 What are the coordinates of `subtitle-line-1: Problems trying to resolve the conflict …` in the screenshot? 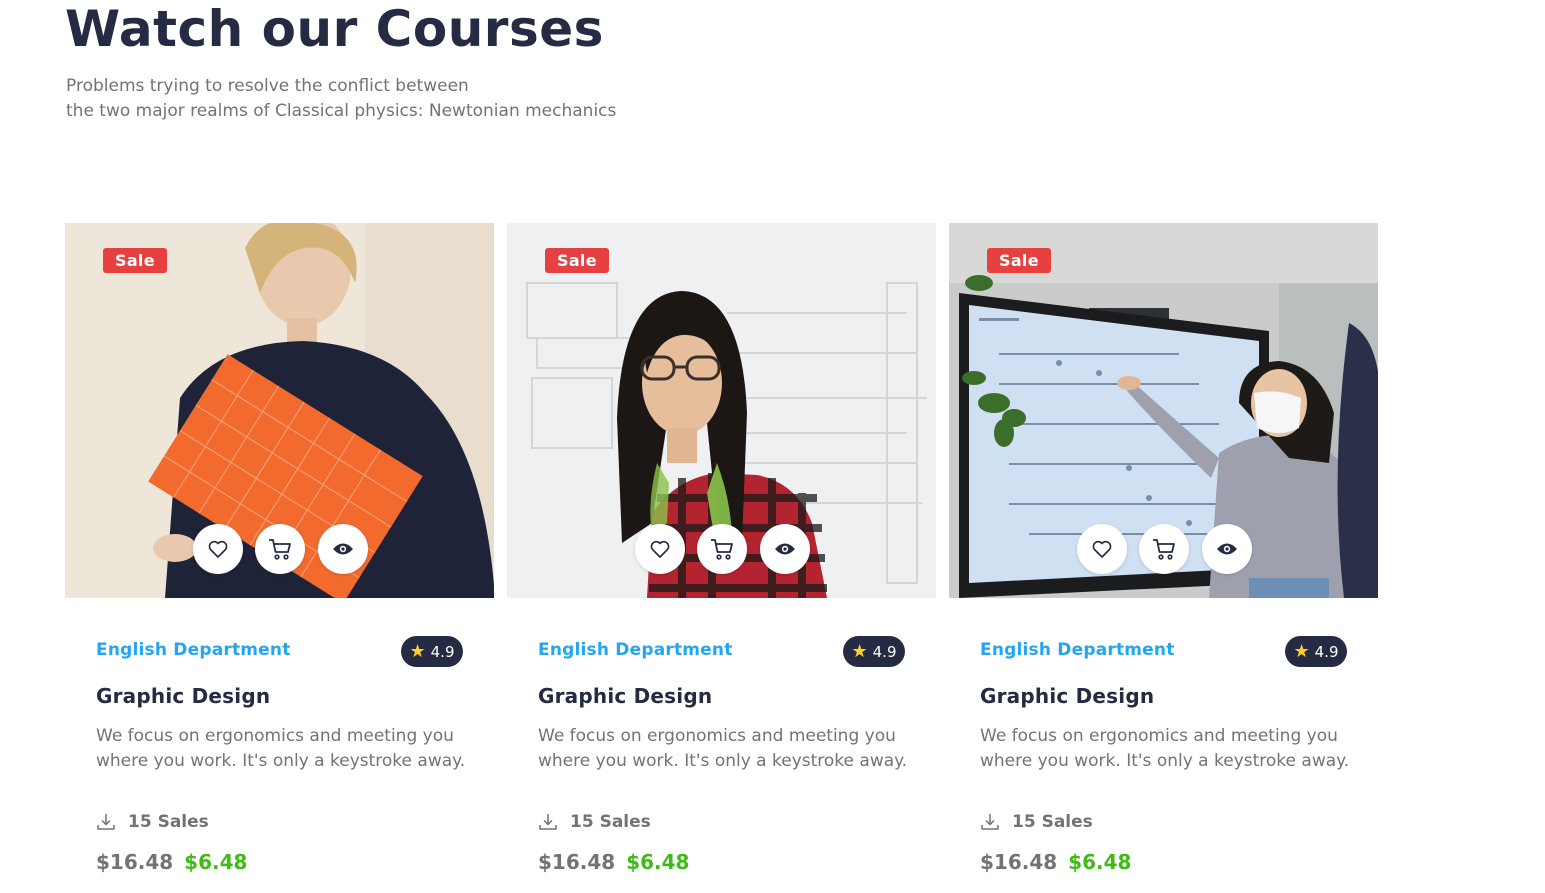 It's located at (267, 86).